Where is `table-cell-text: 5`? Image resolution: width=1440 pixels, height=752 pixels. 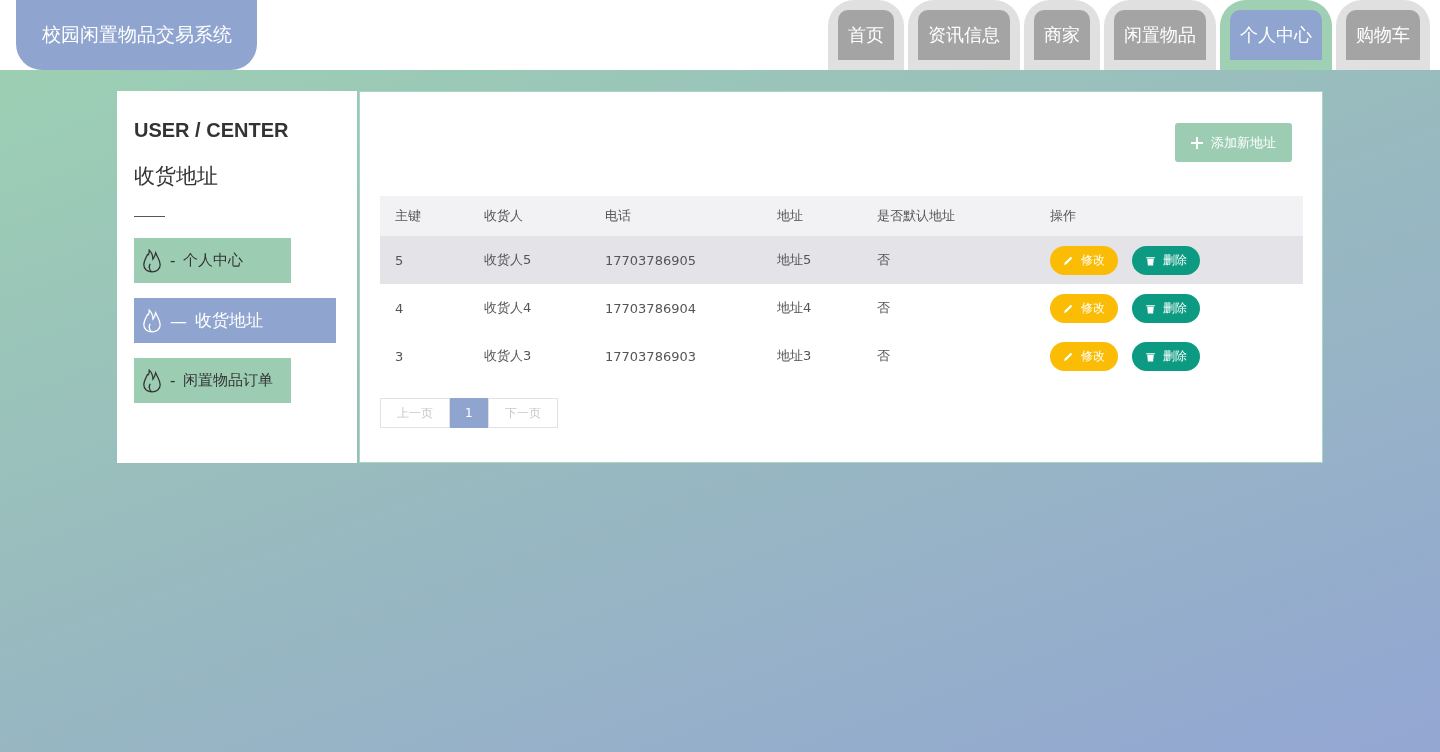
table-cell-text: 5 is located at coordinates (399, 260).